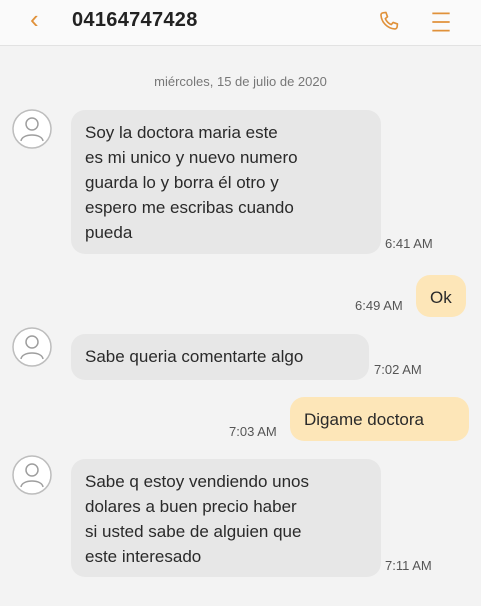  Describe the element at coordinates (253, 431) in the screenshot. I see `message-time: 7:03 AM` at that location.